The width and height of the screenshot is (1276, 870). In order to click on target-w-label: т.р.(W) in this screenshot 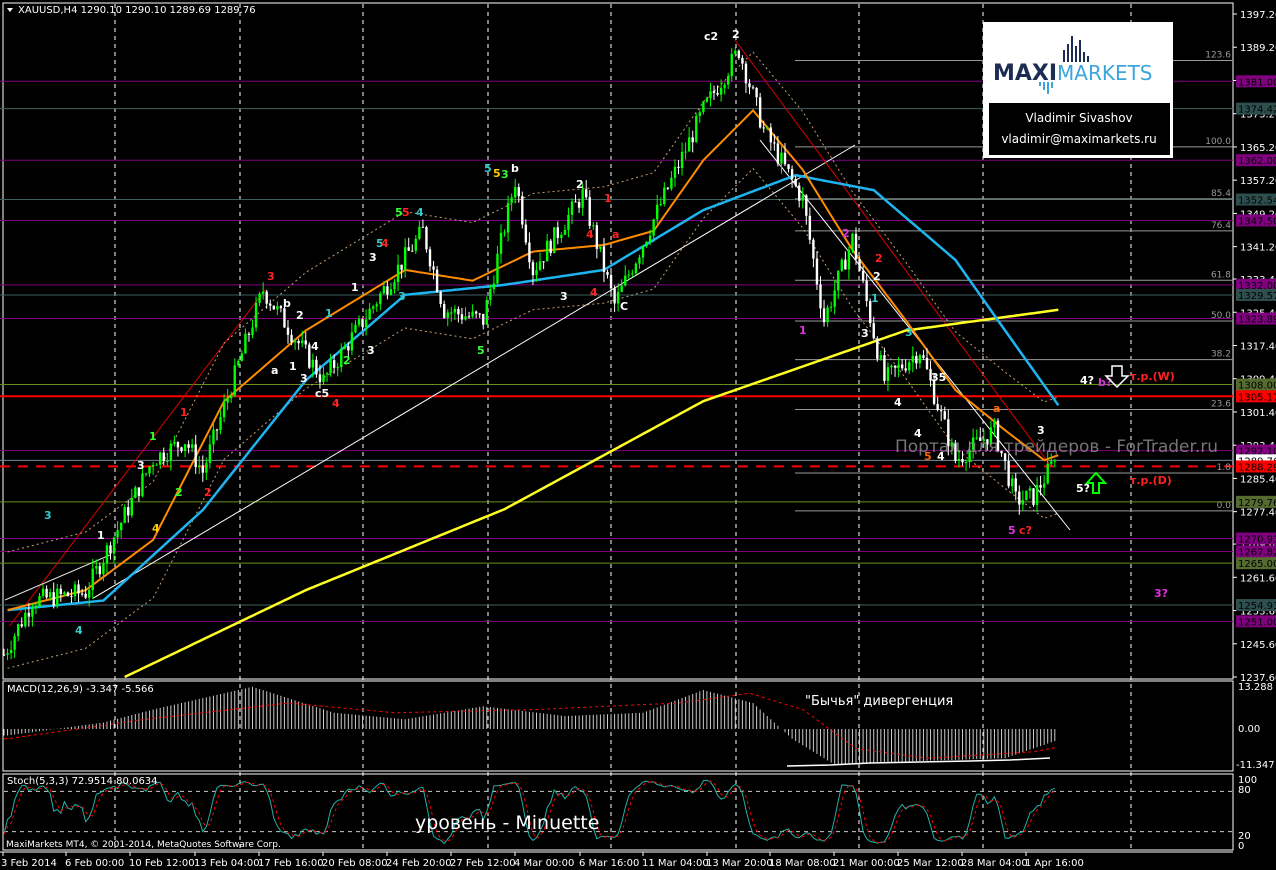, I will do `click(1152, 376)`.